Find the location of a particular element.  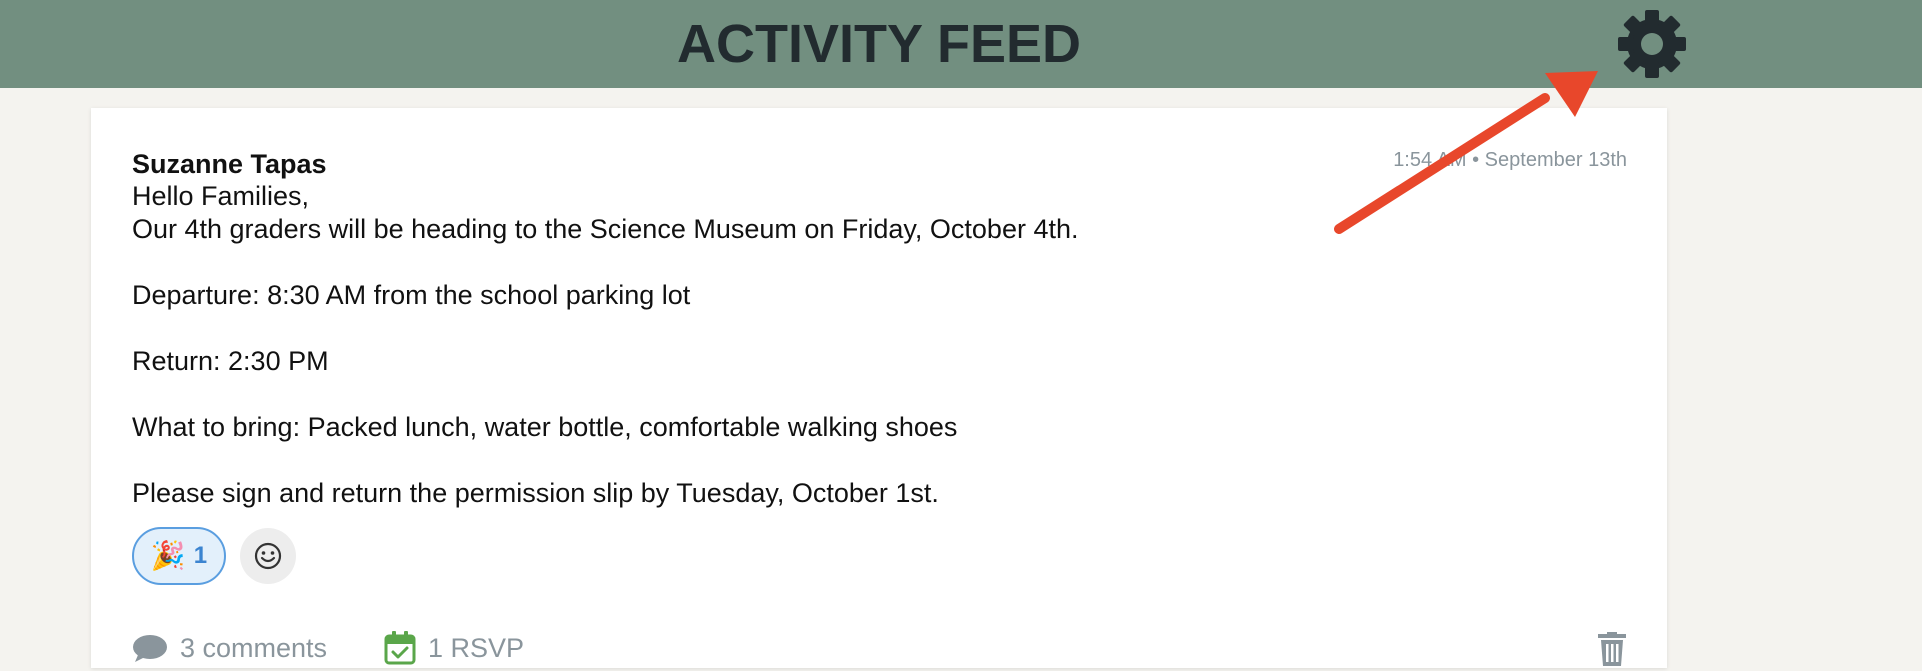

comments-count: 3 comments is located at coordinates (254, 648).